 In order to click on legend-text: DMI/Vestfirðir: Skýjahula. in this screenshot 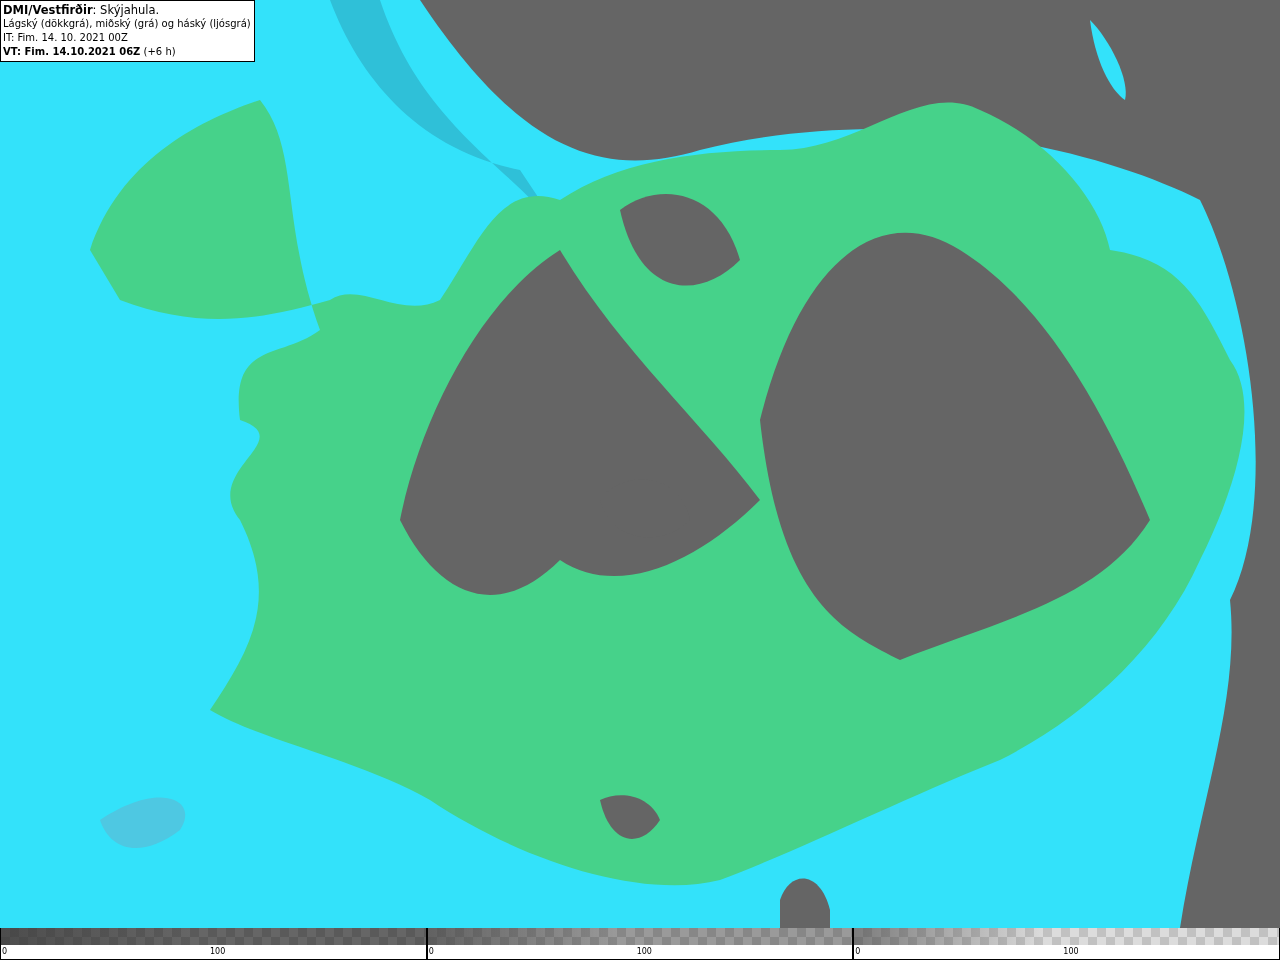, I will do `click(82, 10)`.